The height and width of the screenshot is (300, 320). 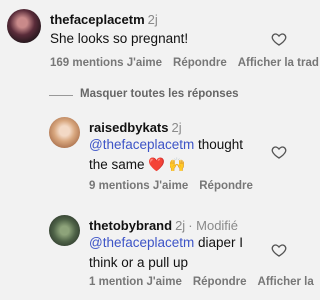 I want to click on reply-header: thetobybrand 2j · Modifié, so click(x=163, y=225).